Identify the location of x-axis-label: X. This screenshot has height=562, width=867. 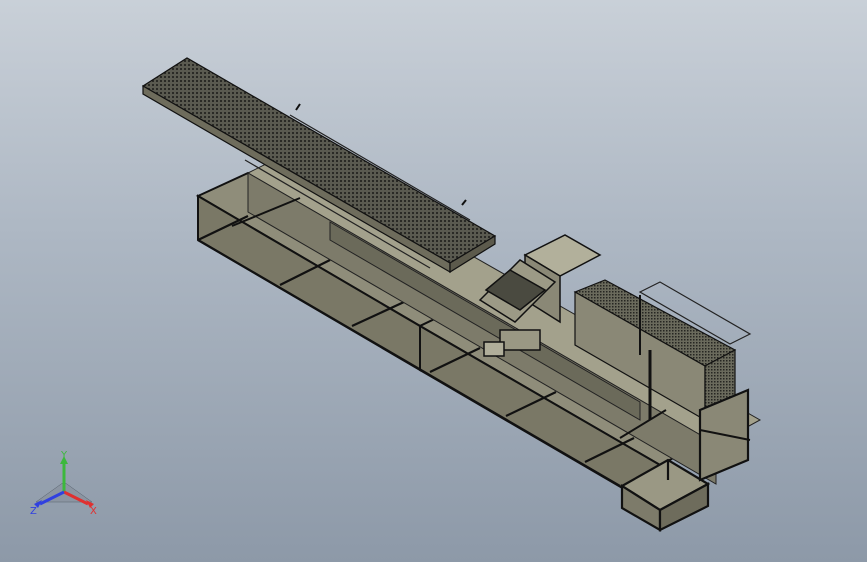
(93, 511).